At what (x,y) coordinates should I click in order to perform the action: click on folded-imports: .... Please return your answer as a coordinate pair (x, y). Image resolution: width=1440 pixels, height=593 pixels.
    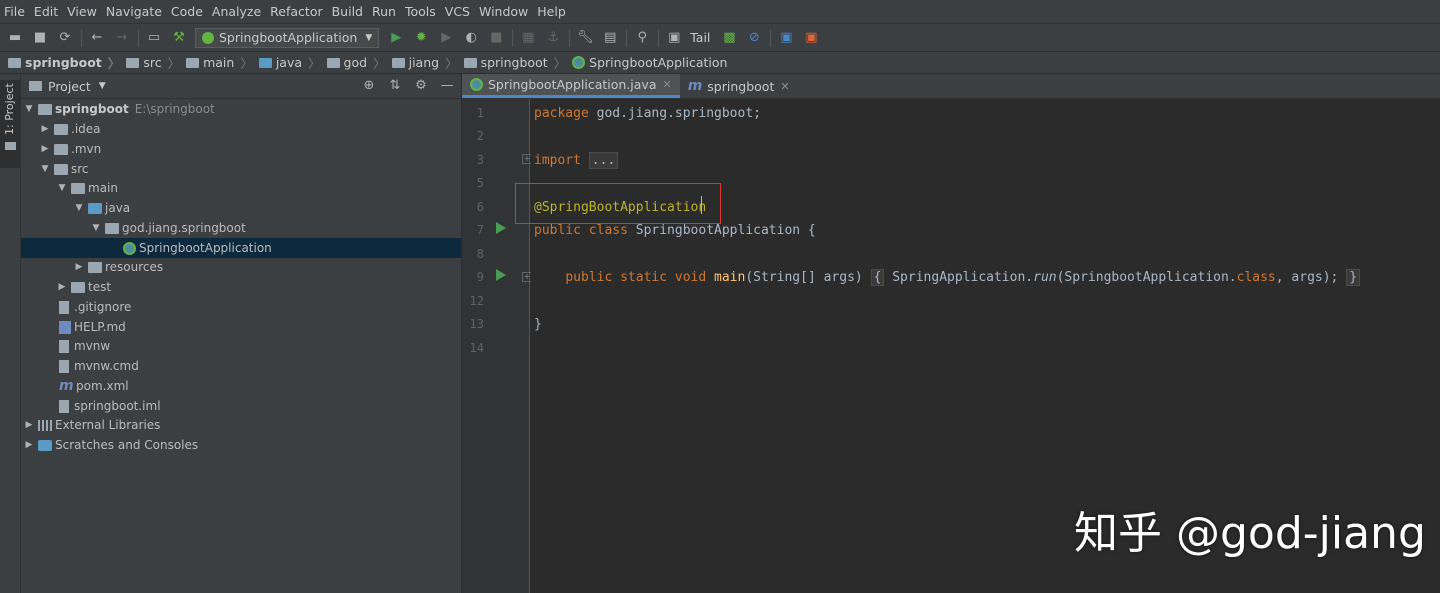
    Looking at the image, I should click on (603, 160).